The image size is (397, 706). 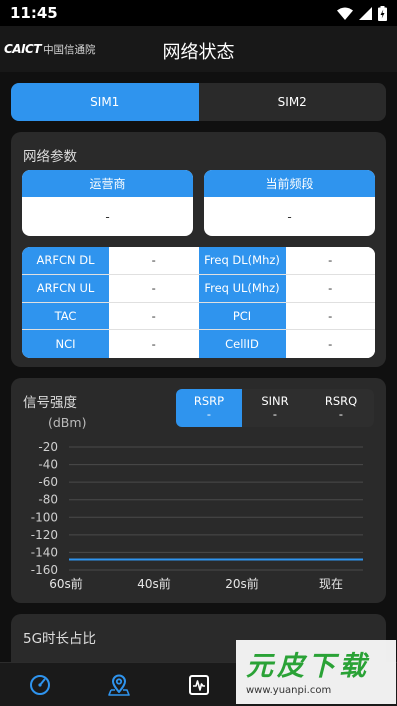 I want to click on y-tick-label: -80, so click(x=48, y=500).